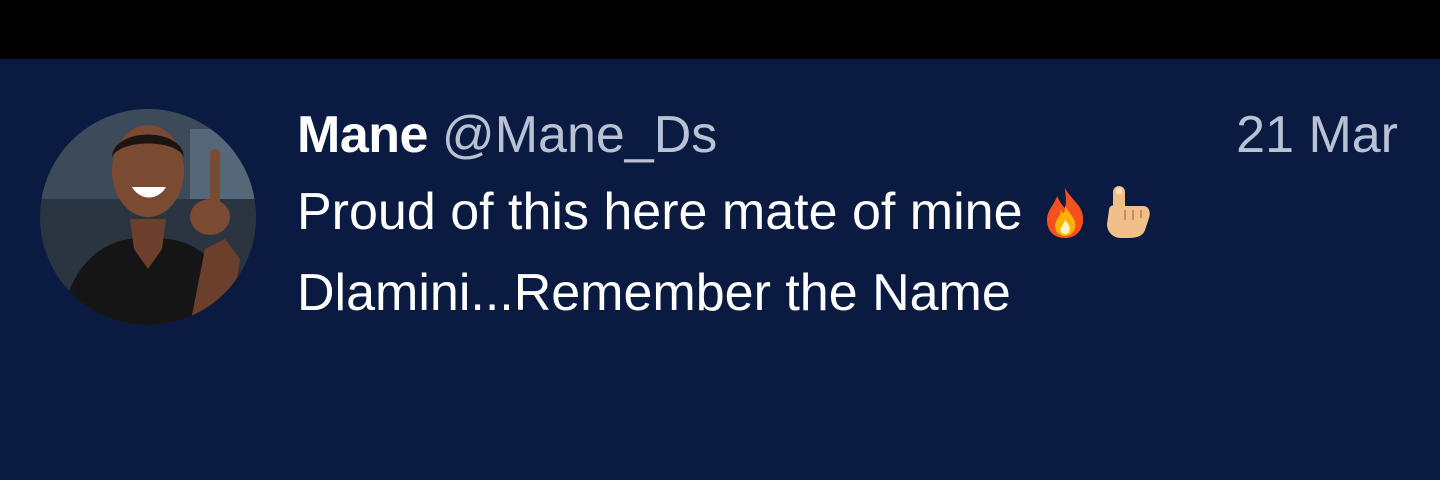 This screenshot has height=480, width=1440. What do you see at coordinates (1317, 135) in the screenshot?
I see `tweet-date: 21 Mar` at bounding box center [1317, 135].